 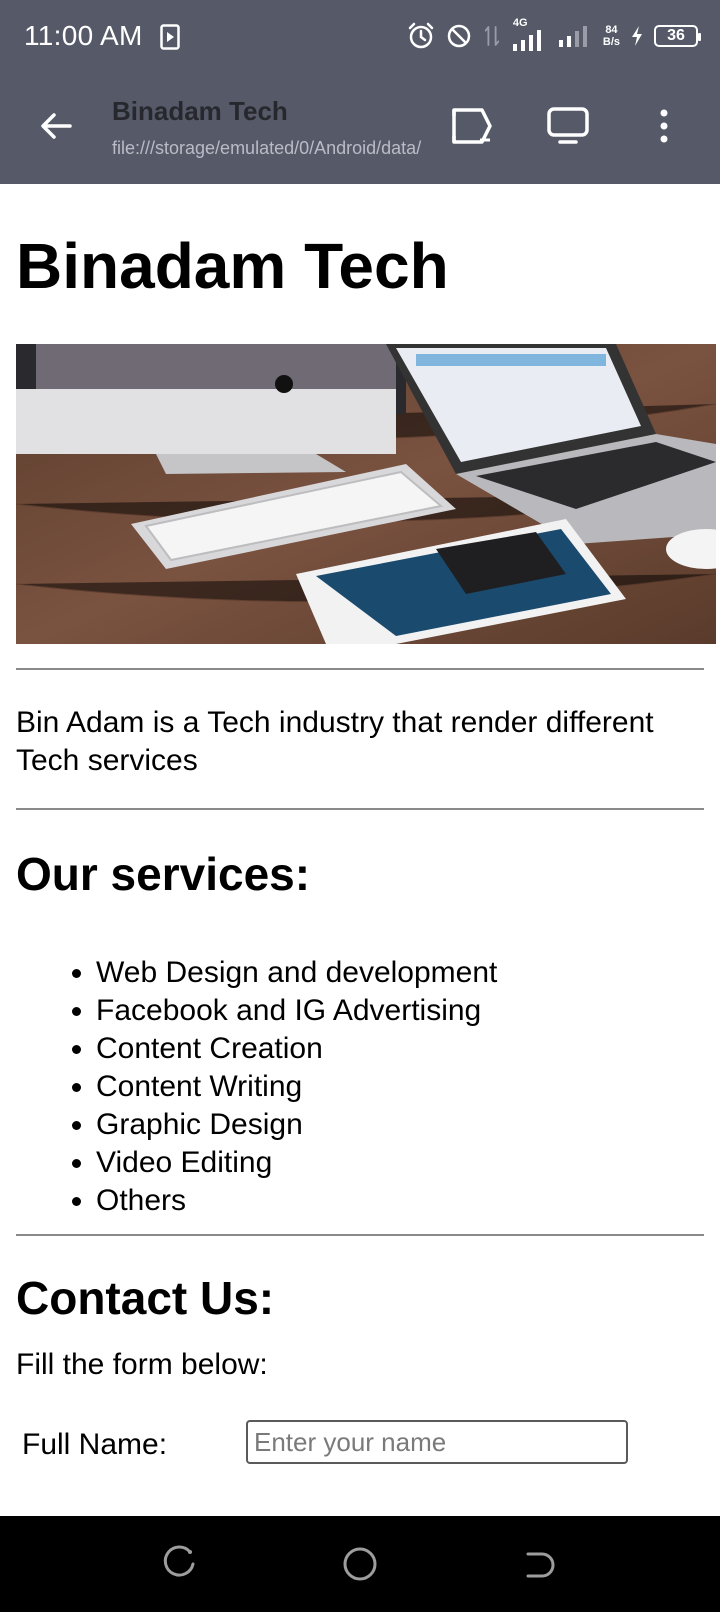 I want to click on do-not-disturb-icon, so click(x=459, y=36).